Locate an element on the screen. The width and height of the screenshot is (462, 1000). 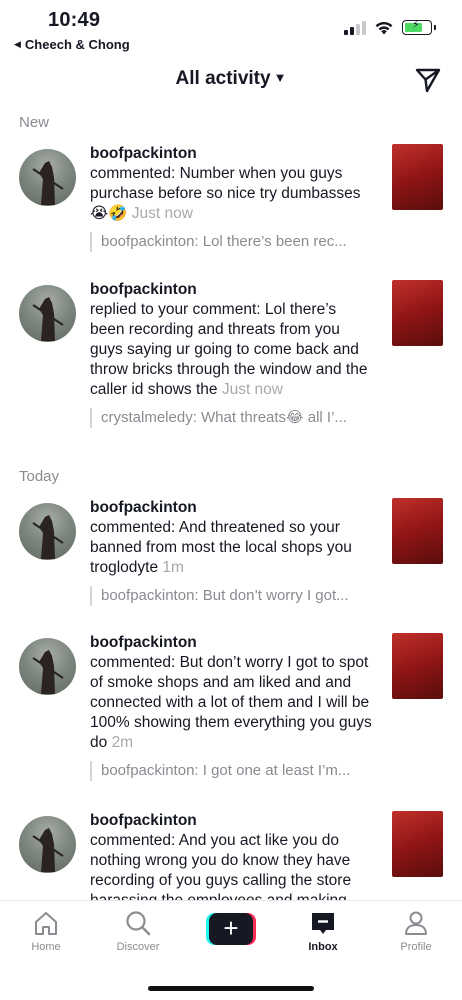
header: All activity ▼ is located at coordinates (231, 80).